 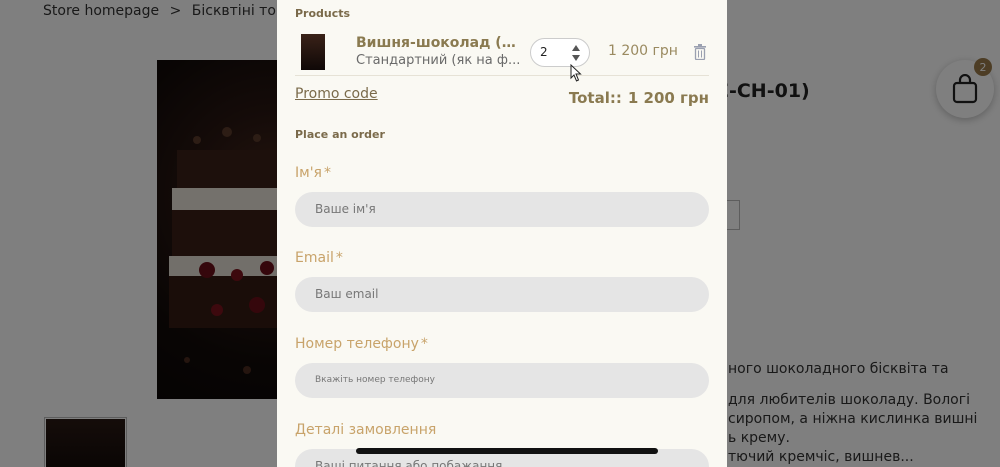 I want to click on increment-arrow-icon, so click(x=576, y=48).